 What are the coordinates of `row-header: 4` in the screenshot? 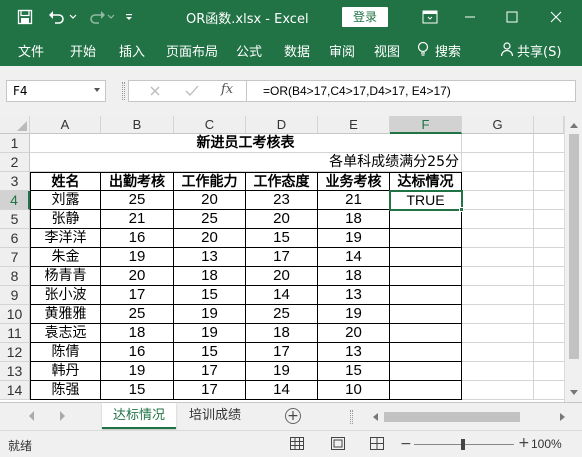 It's located at (15, 200).